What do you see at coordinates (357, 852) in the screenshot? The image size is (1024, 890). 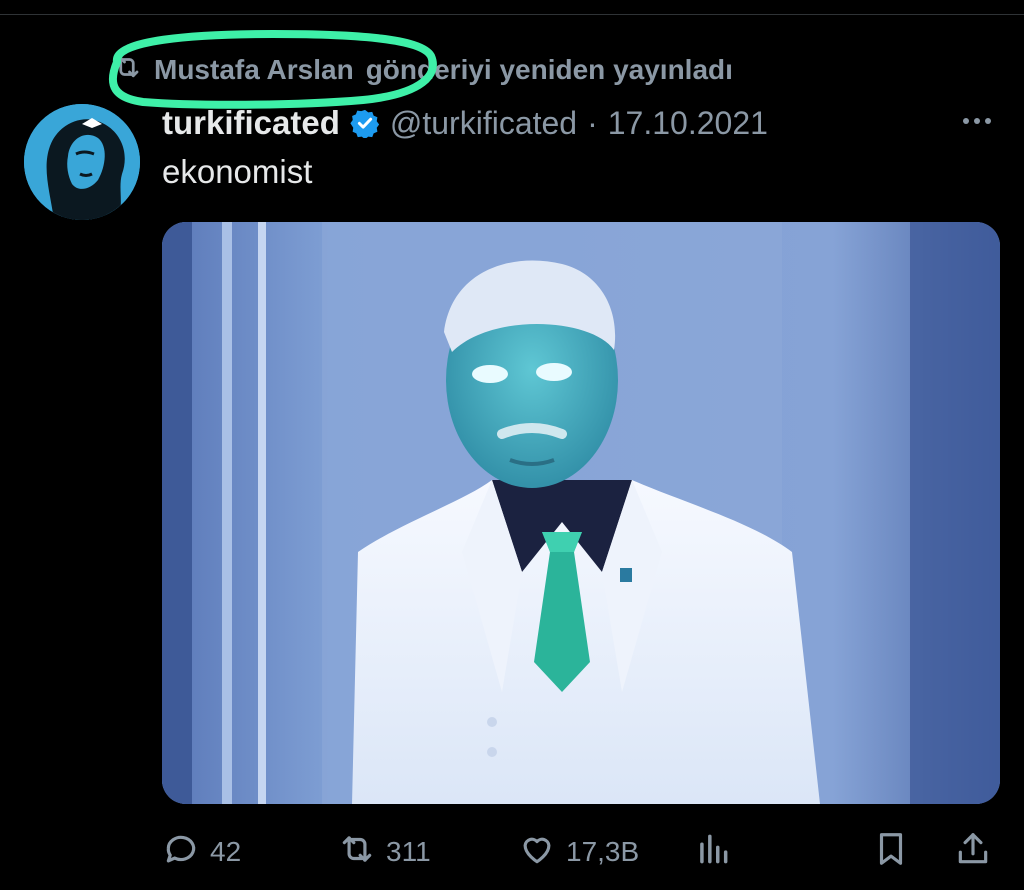 I see `repost-action-icon` at bounding box center [357, 852].